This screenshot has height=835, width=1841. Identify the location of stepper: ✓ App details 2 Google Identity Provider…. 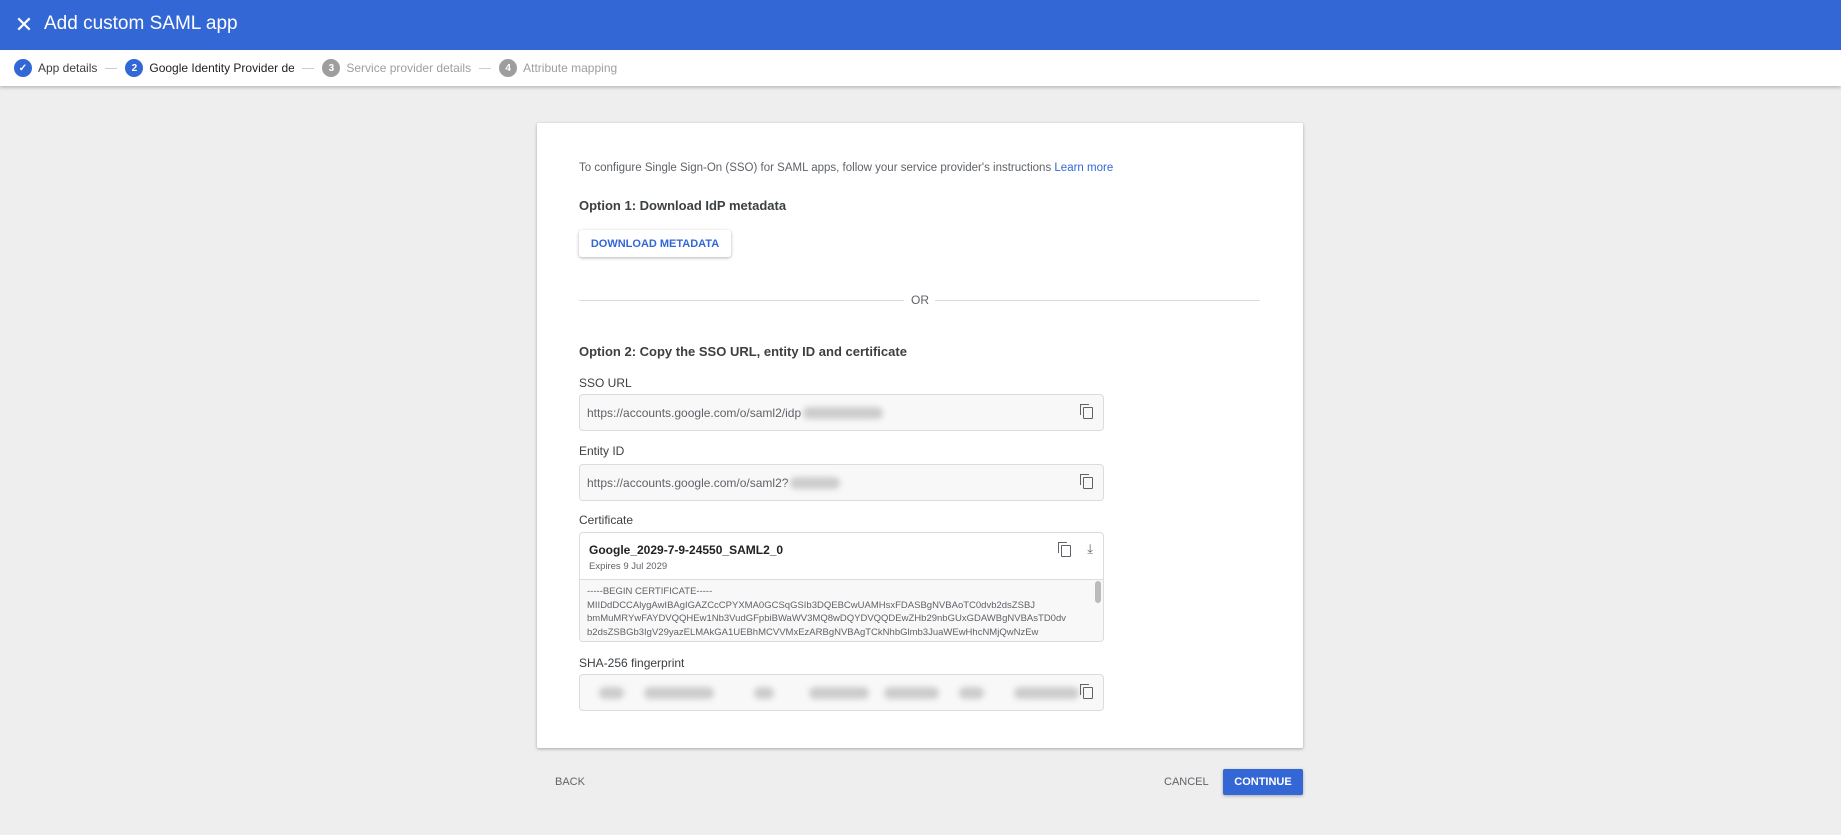
(920, 68).